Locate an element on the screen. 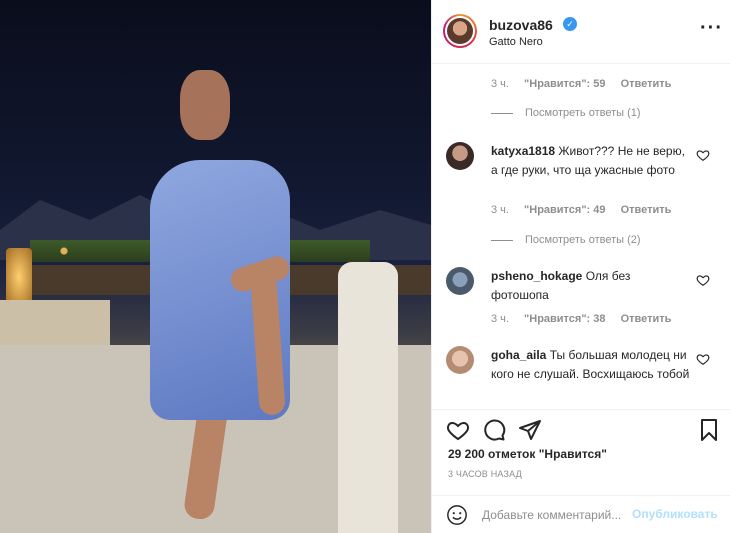  author-username: buzova86 is located at coordinates (521, 25).